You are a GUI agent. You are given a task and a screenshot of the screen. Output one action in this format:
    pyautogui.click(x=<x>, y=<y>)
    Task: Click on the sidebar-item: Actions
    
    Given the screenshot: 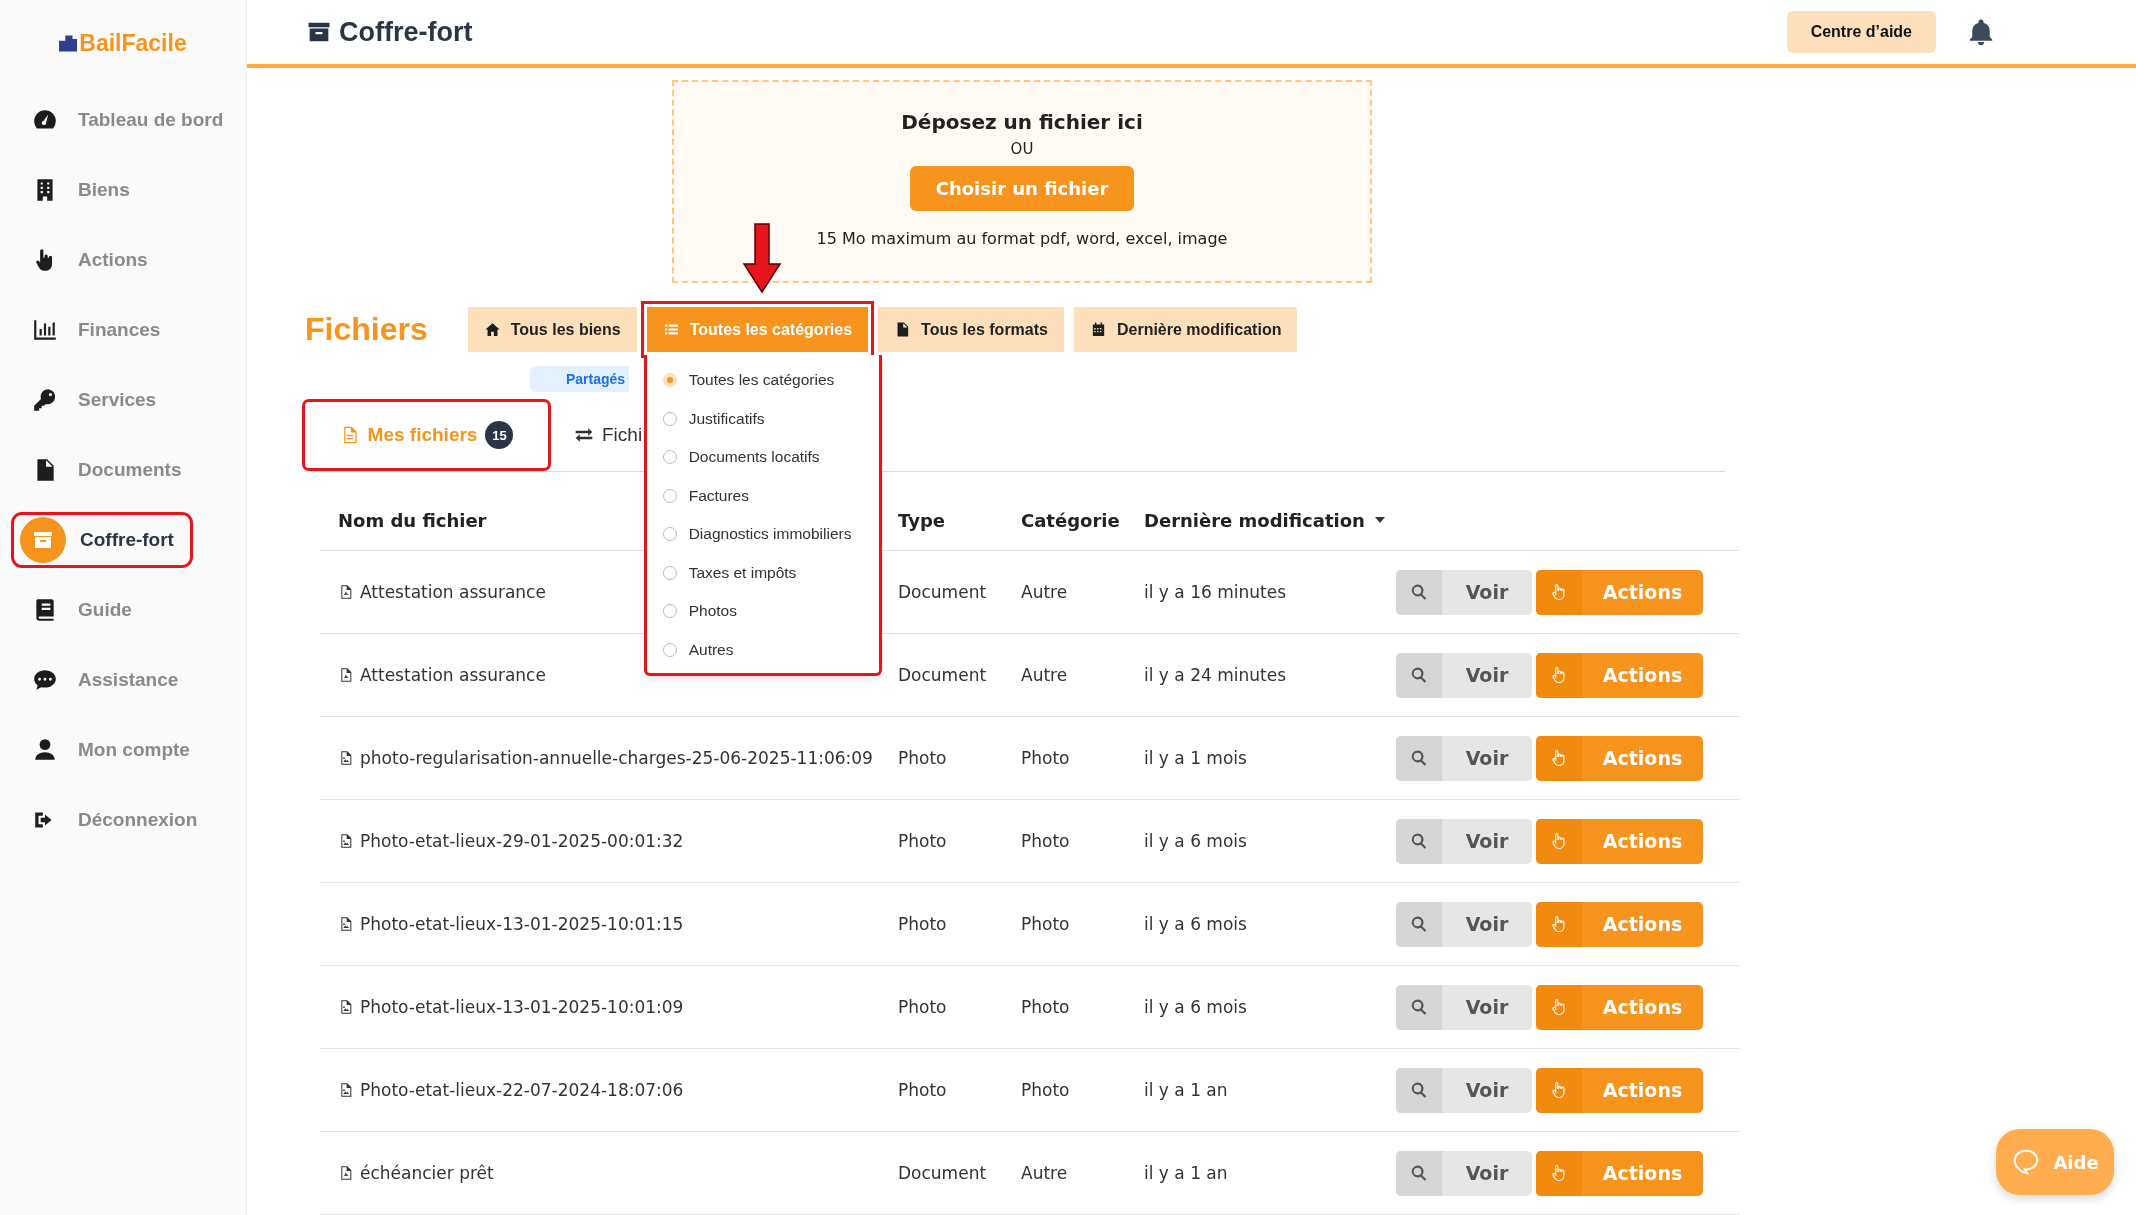 What is the action you would take?
    pyautogui.click(x=123, y=260)
    